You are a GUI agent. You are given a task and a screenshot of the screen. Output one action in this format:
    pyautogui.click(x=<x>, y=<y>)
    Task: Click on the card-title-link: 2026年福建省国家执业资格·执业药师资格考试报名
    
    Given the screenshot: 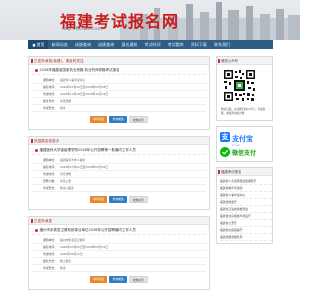 What is the action you would take?
    pyautogui.click(x=119, y=70)
    